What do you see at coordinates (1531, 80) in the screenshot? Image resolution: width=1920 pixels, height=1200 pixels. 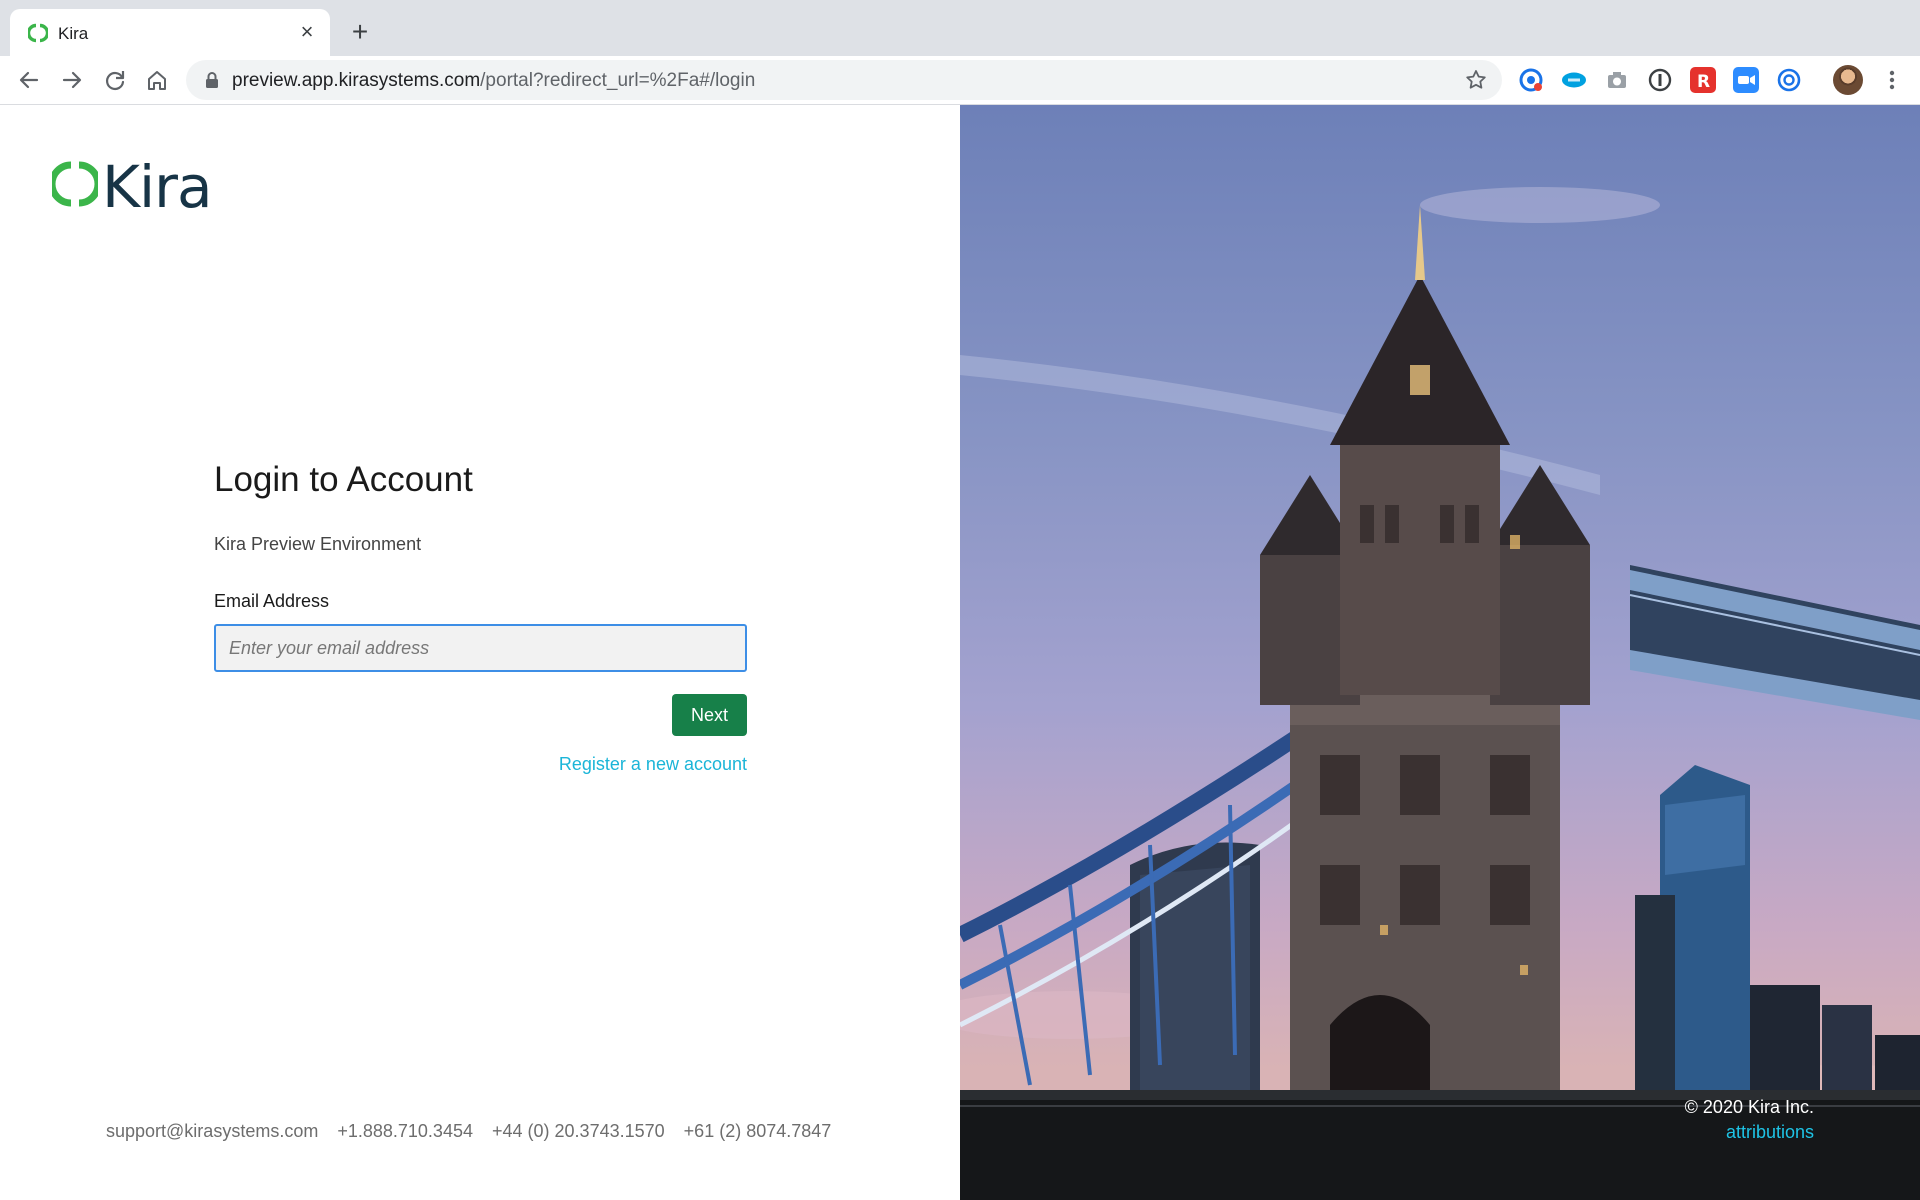 I see `mail-tracker-extension-icon` at bounding box center [1531, 80].